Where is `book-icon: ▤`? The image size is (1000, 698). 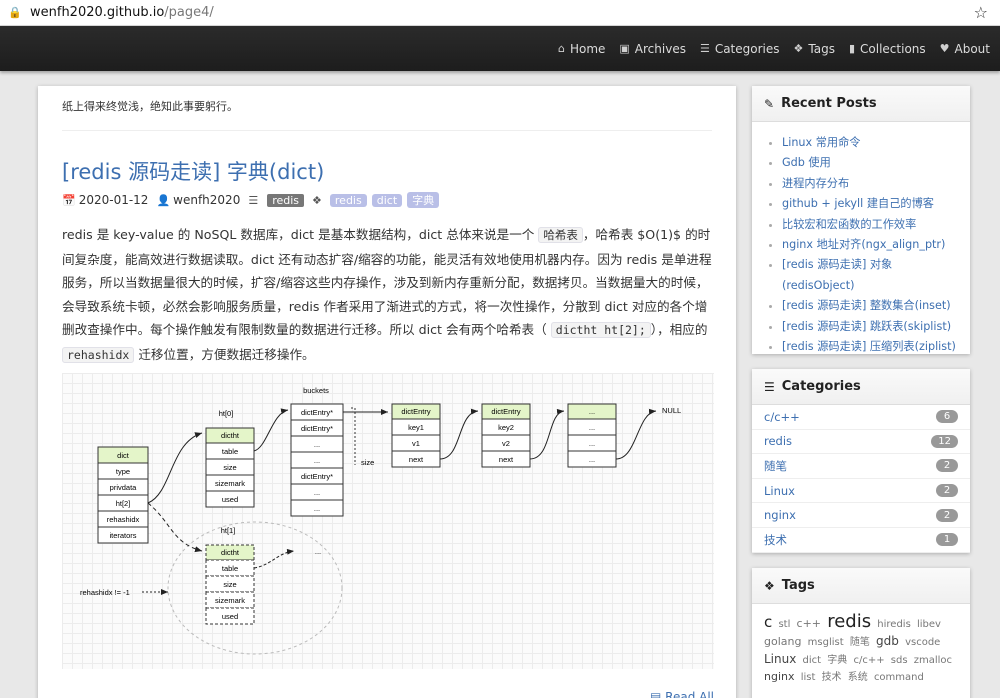
book-icon: ▤ is located at coordinates (655, 694).